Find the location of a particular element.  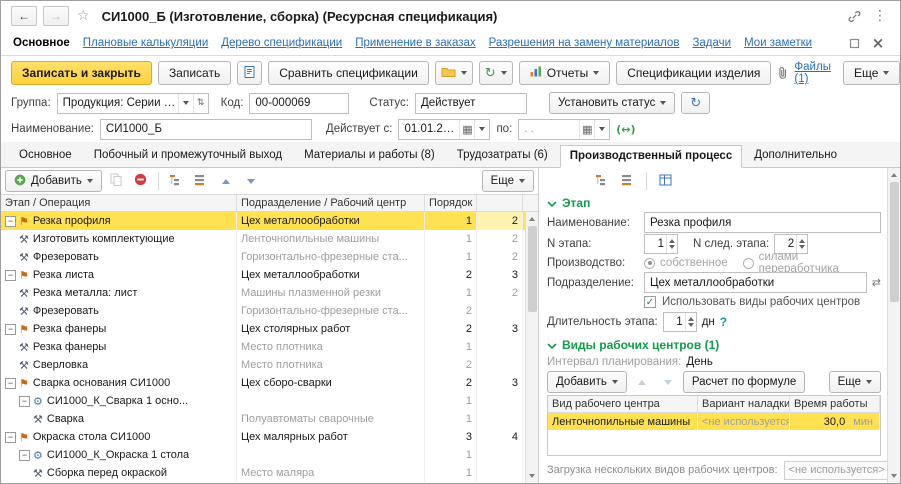

tab: Побочный и промежуточный выход is located at coordinates (188, 155).